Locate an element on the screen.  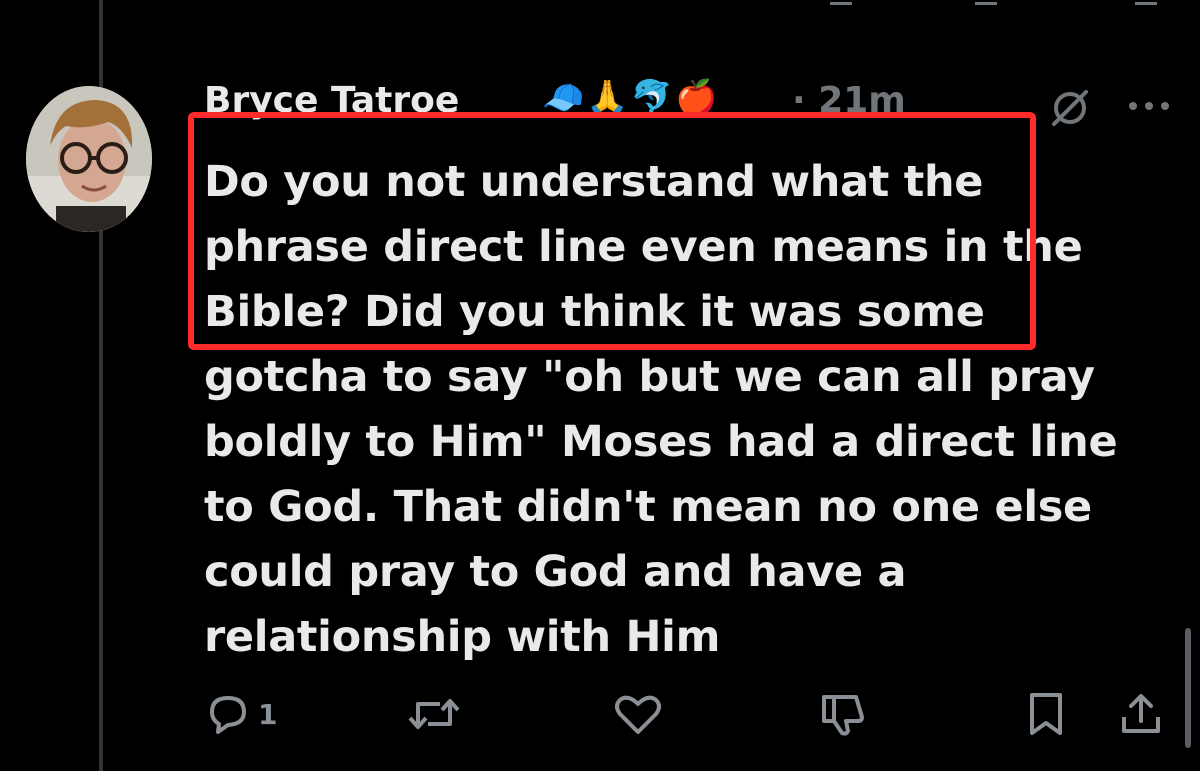
like-button is located at coordinates (638, 714).